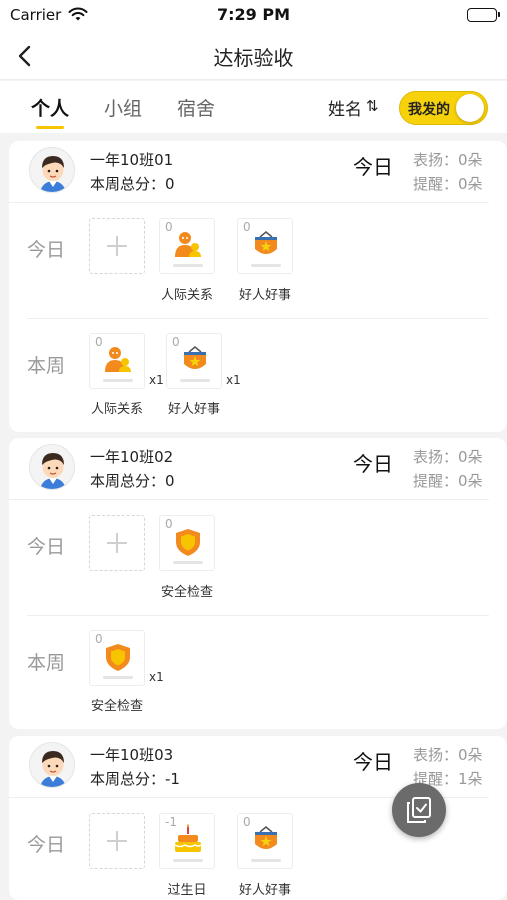 The height and width of the screenshot is (900, 507). What do you see at coordinates (135, 779) in the screenshot?
I see `week-total-score: 本周总分：-1` at bounding box center [135, 779].